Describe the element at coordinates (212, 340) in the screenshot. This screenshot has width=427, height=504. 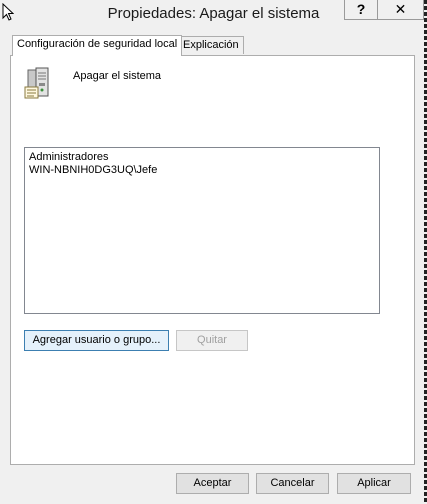
I see `remove-button: Quitar` at that location.